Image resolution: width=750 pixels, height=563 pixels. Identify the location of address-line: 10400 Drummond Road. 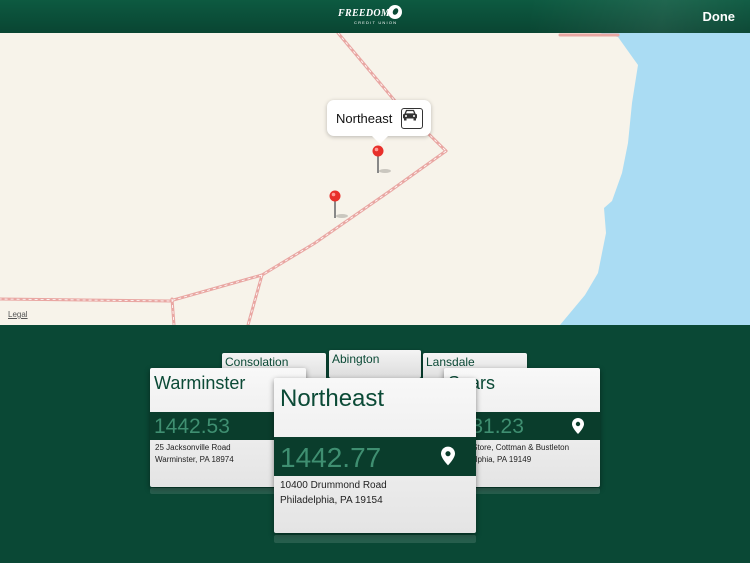
(333, 485).